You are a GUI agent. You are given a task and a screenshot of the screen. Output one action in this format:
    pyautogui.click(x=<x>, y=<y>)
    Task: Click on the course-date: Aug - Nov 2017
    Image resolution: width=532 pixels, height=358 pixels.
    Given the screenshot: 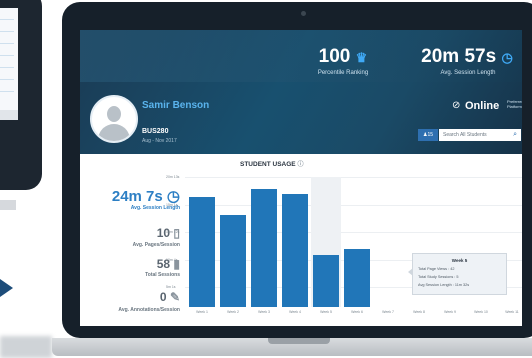 What is the action you would take?
    pyautogui.click(x=159, y=141)
    